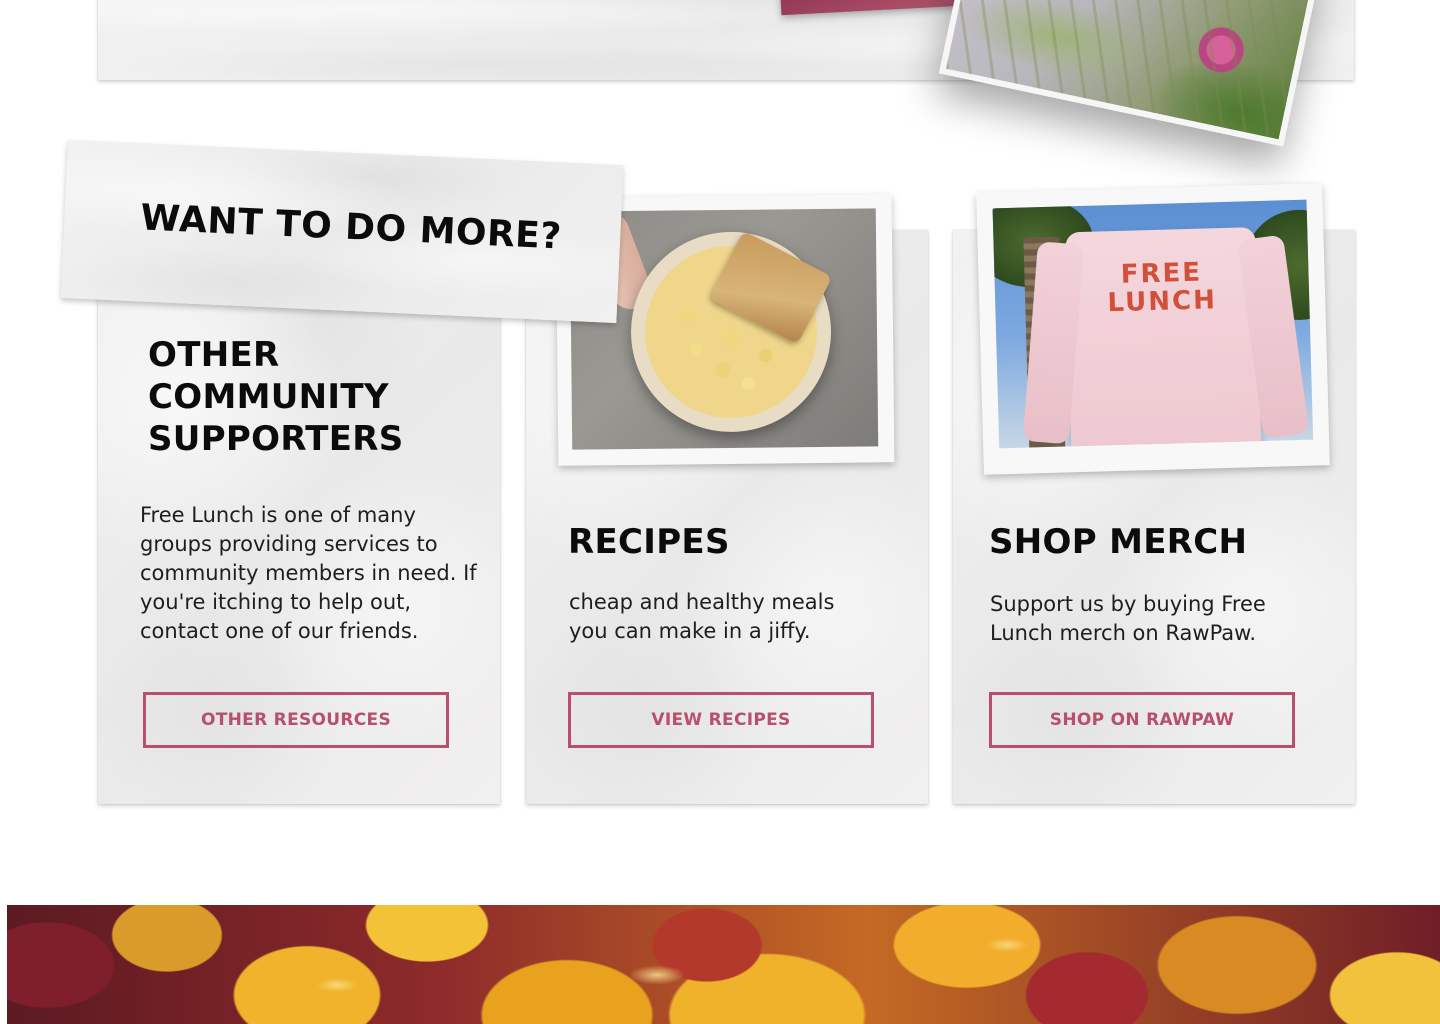 The height and width of the screenshot is (1024, 1440). Describe the element at coordinates (1162, 288) in the screenshot. I see `shirt-print-text: FREE LUNCH` at that location.